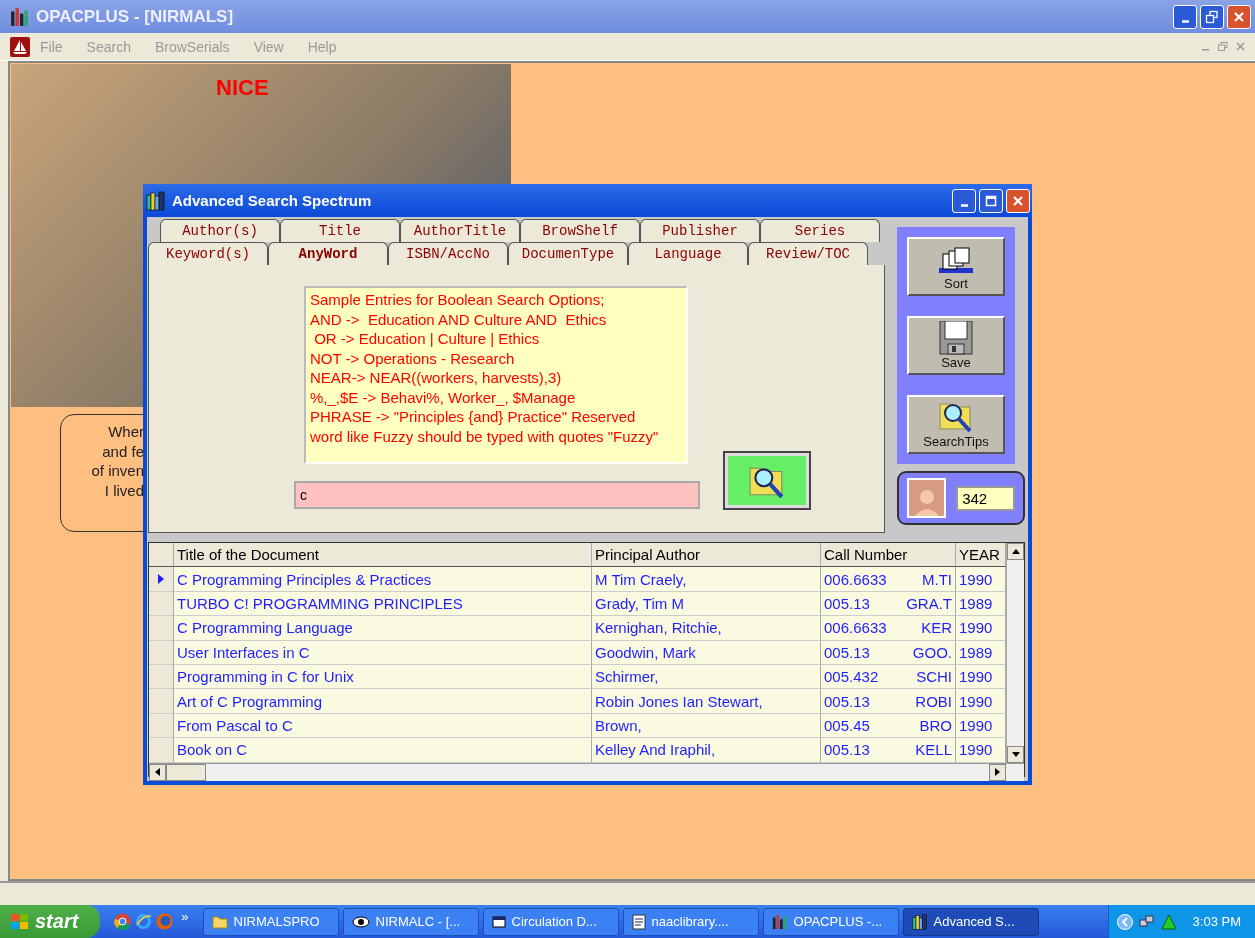 Image resolution: width=1255 pixels, height=938 pixels. What do you see at coordinates (820, 230) in the screenshot?
I see `tab: Series` at bounding box center [820, 230].